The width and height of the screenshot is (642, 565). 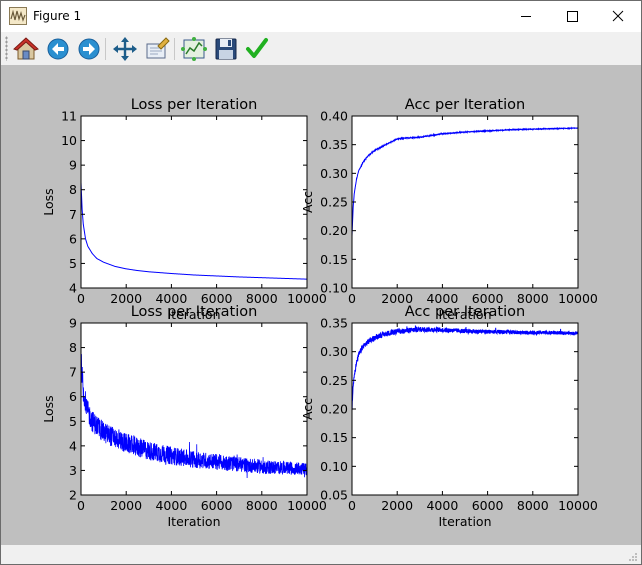 I want to click on pan-icon, so click(x=125, y=49).